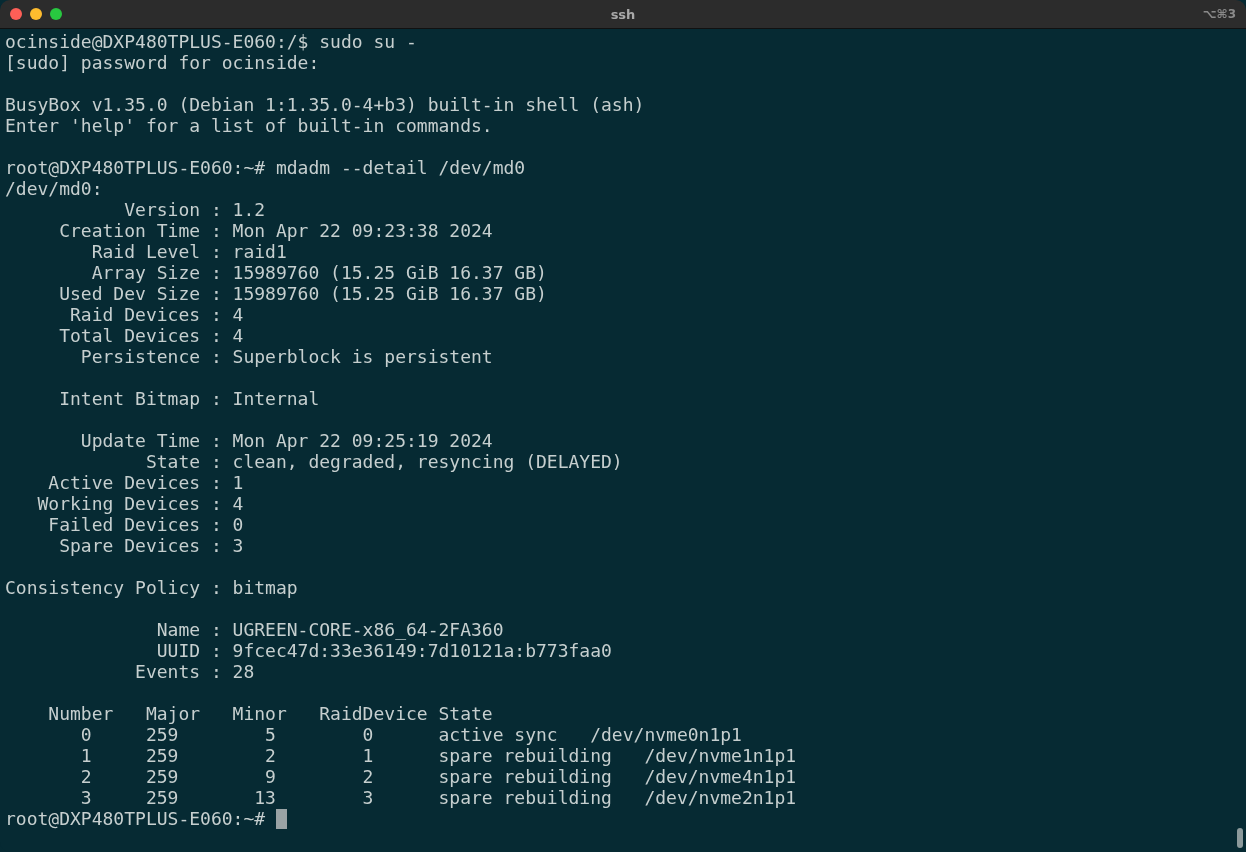  Describe the element at coordinates (16, 14) in the screenshot. I see `close-button` at that location.